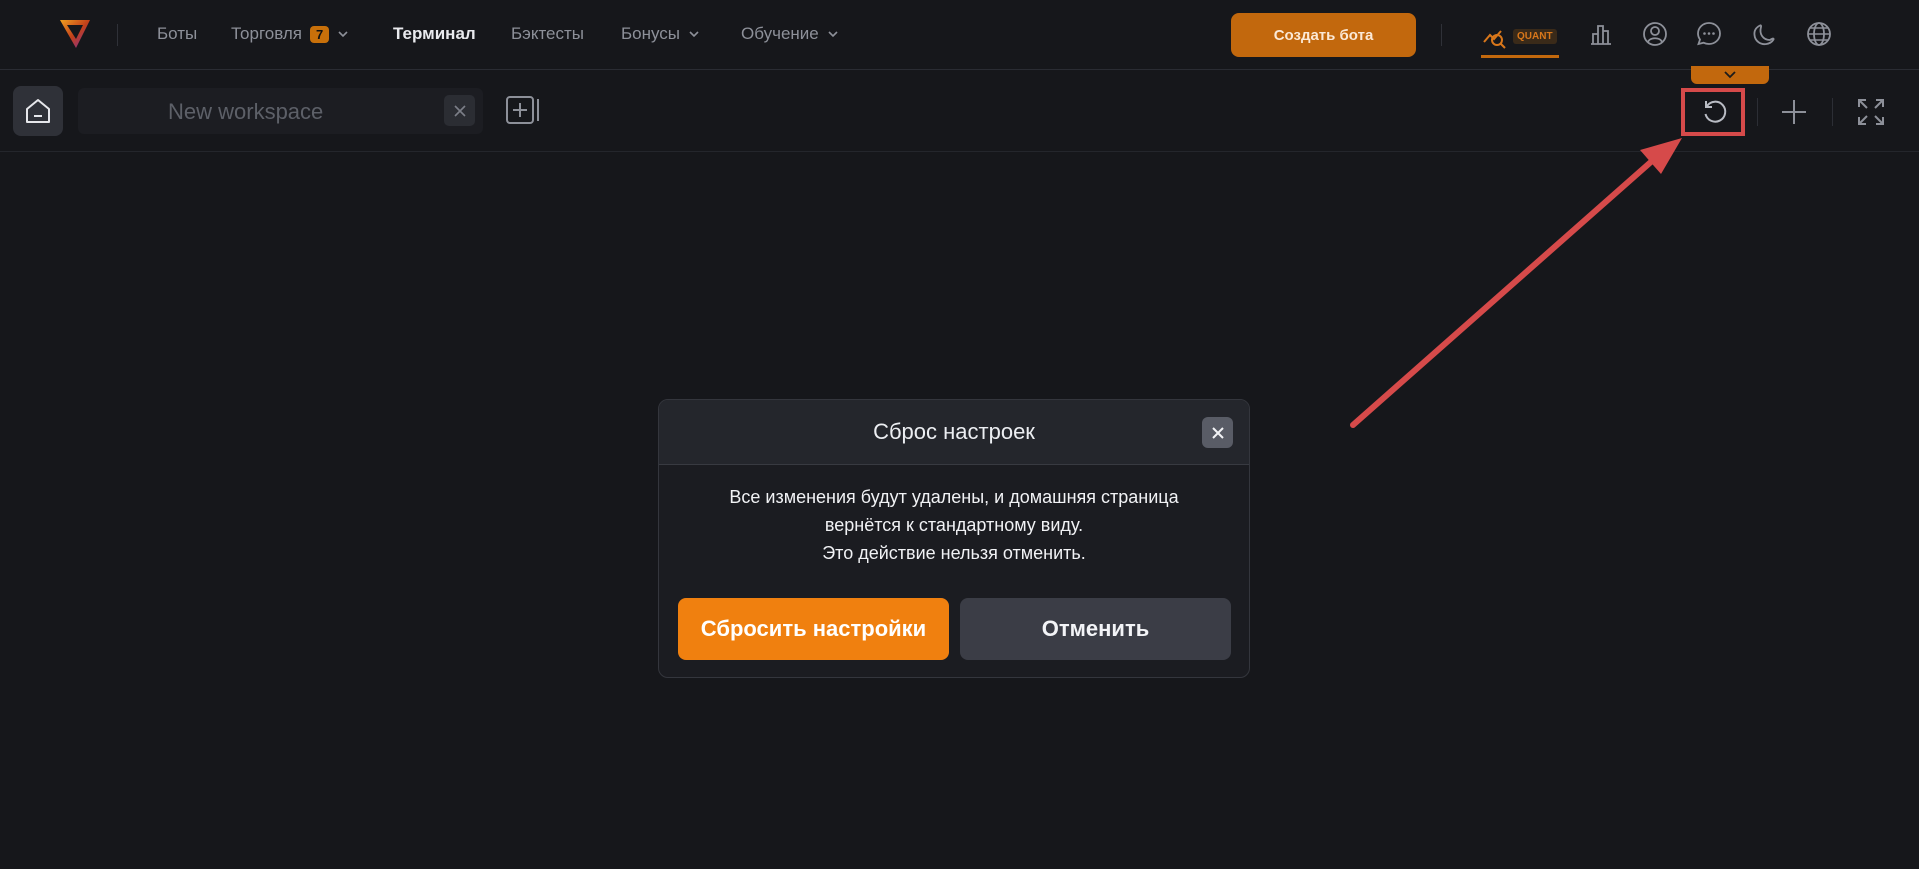 This screenshot has height=869, width=1919. What do you see at coordinates (1709, 34) in the screenshot?
I see `chat-icon` at bounding box center [1709, 34].